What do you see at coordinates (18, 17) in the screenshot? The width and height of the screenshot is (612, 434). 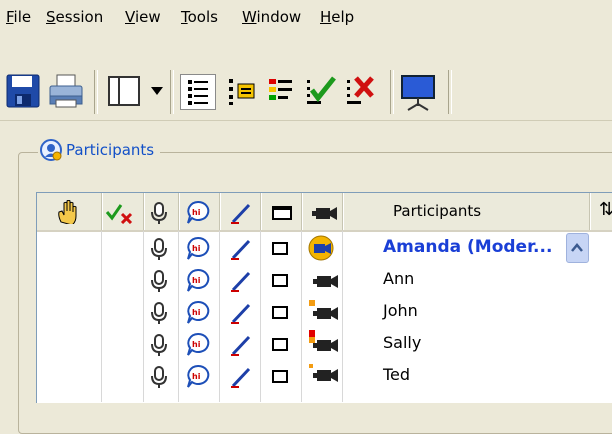 I see `menu-file: File` at bounding box center [18, 17].